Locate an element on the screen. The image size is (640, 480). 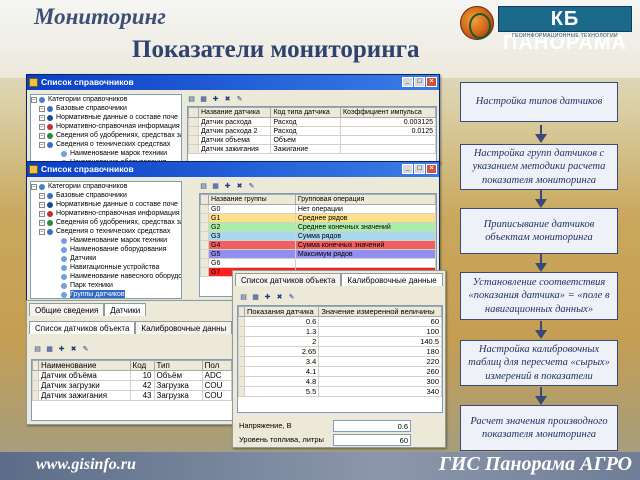
table-row: 0.6 60 is located at coordinates (340, 321).